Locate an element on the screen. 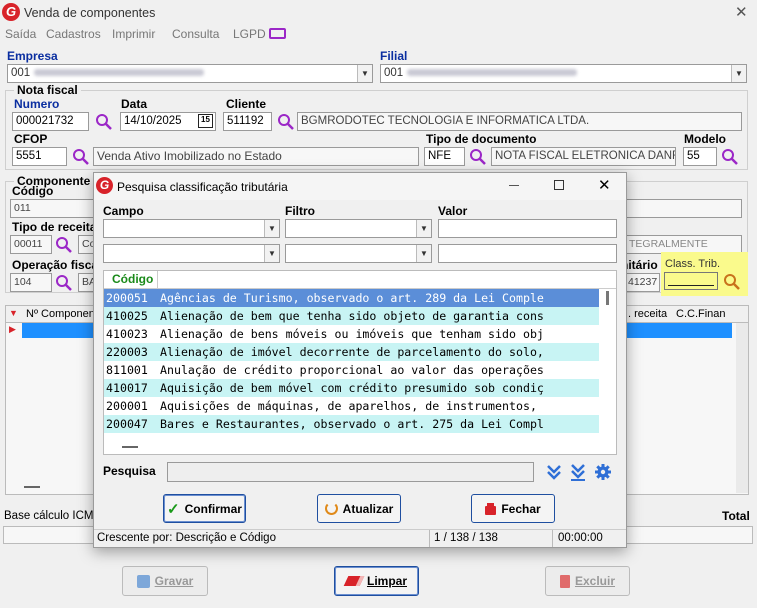 This screenshot has width=757, height=608. limpar-label: Limpar is located at coordinates (386, 581).